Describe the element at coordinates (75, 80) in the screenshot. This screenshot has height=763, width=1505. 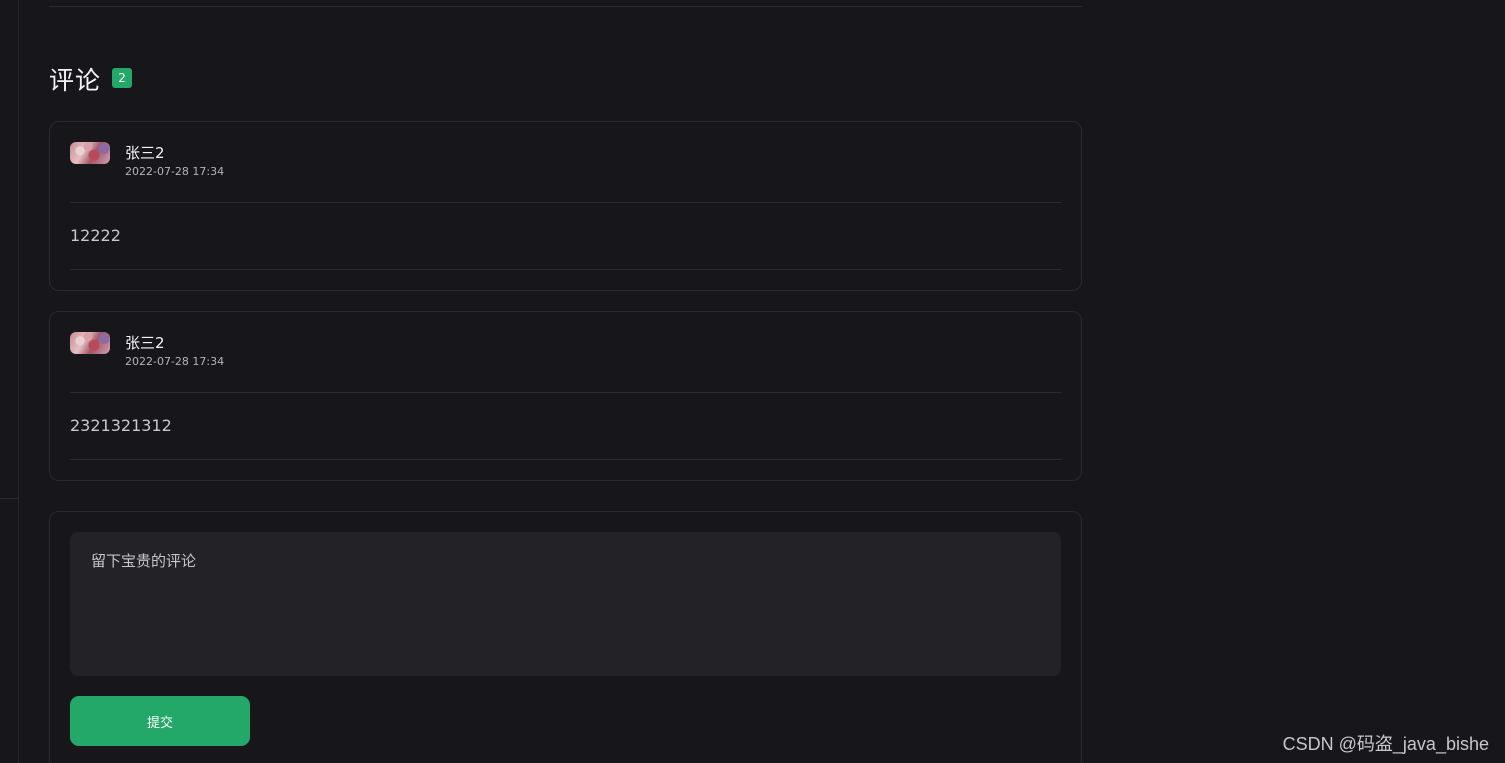
I see `comments-title: 评论` at that location.